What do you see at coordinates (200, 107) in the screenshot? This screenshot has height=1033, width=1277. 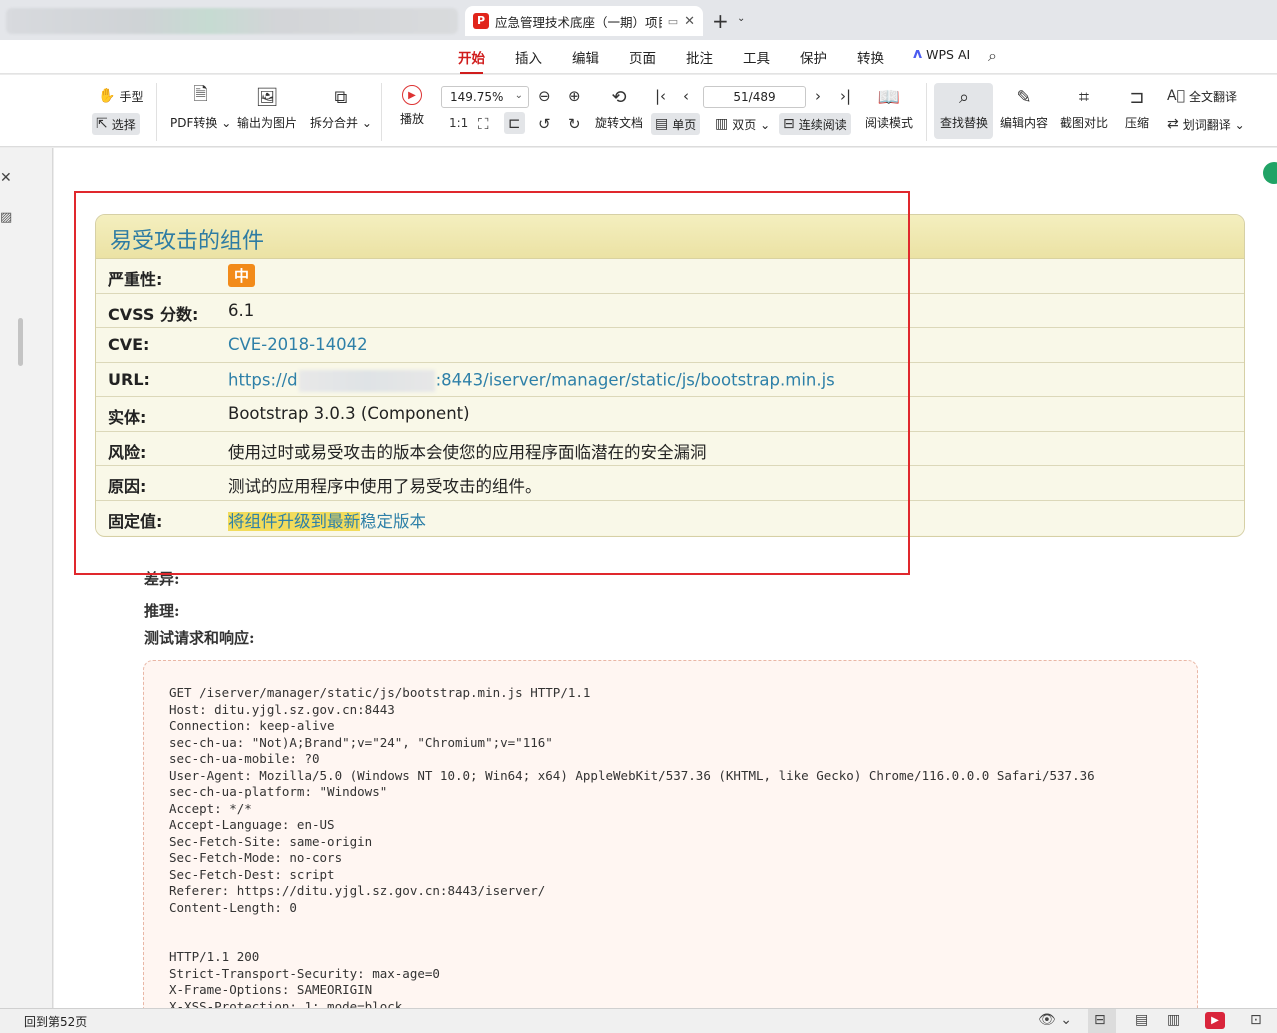 I see `pdf-convert-button: 🗎 PDF转换 ⌄` at bounding box center [200, 107].